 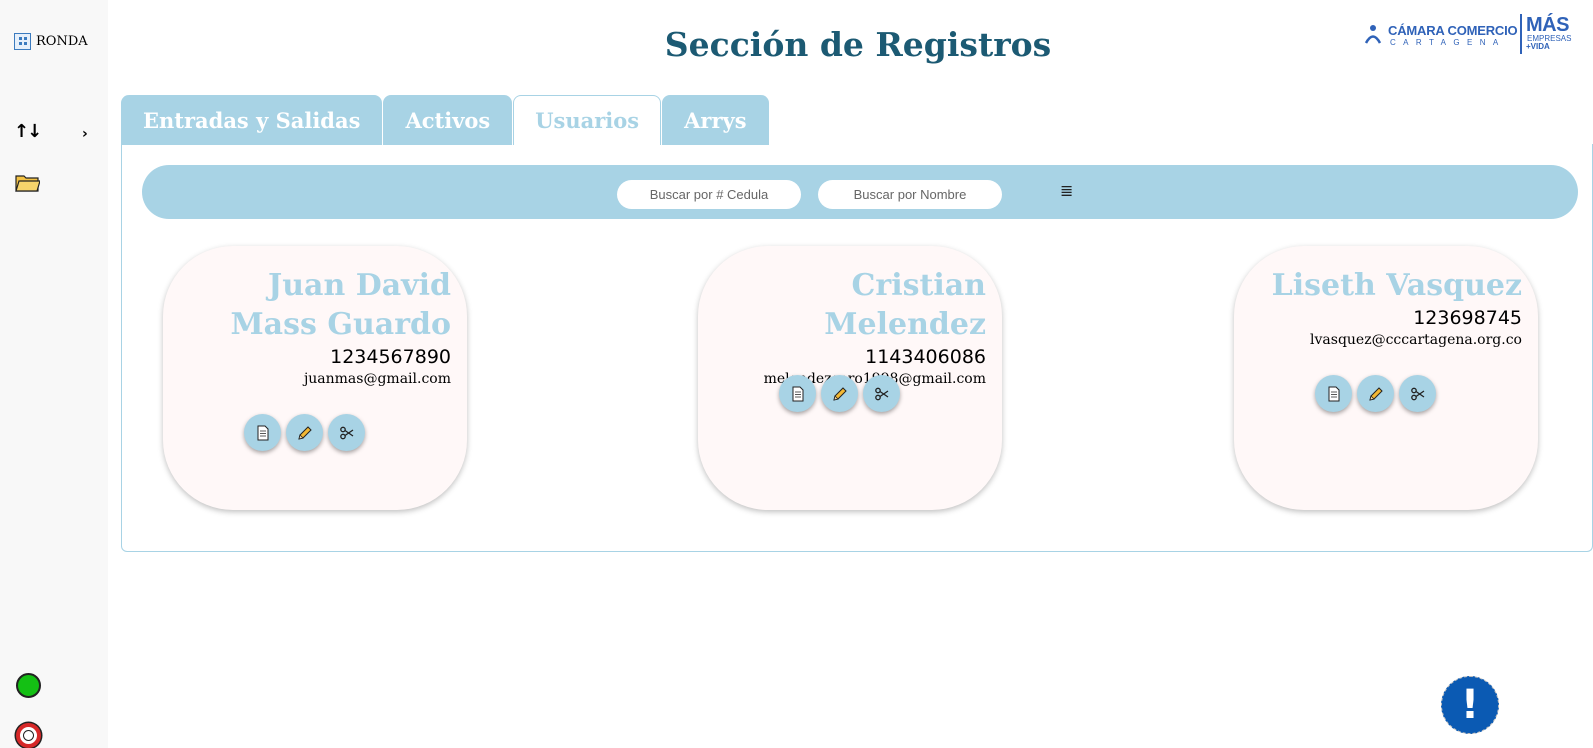 What do you see at coordinates (28, 685) in the screenshot?
I see `status-green-icon` at bounding box center [28, 685].